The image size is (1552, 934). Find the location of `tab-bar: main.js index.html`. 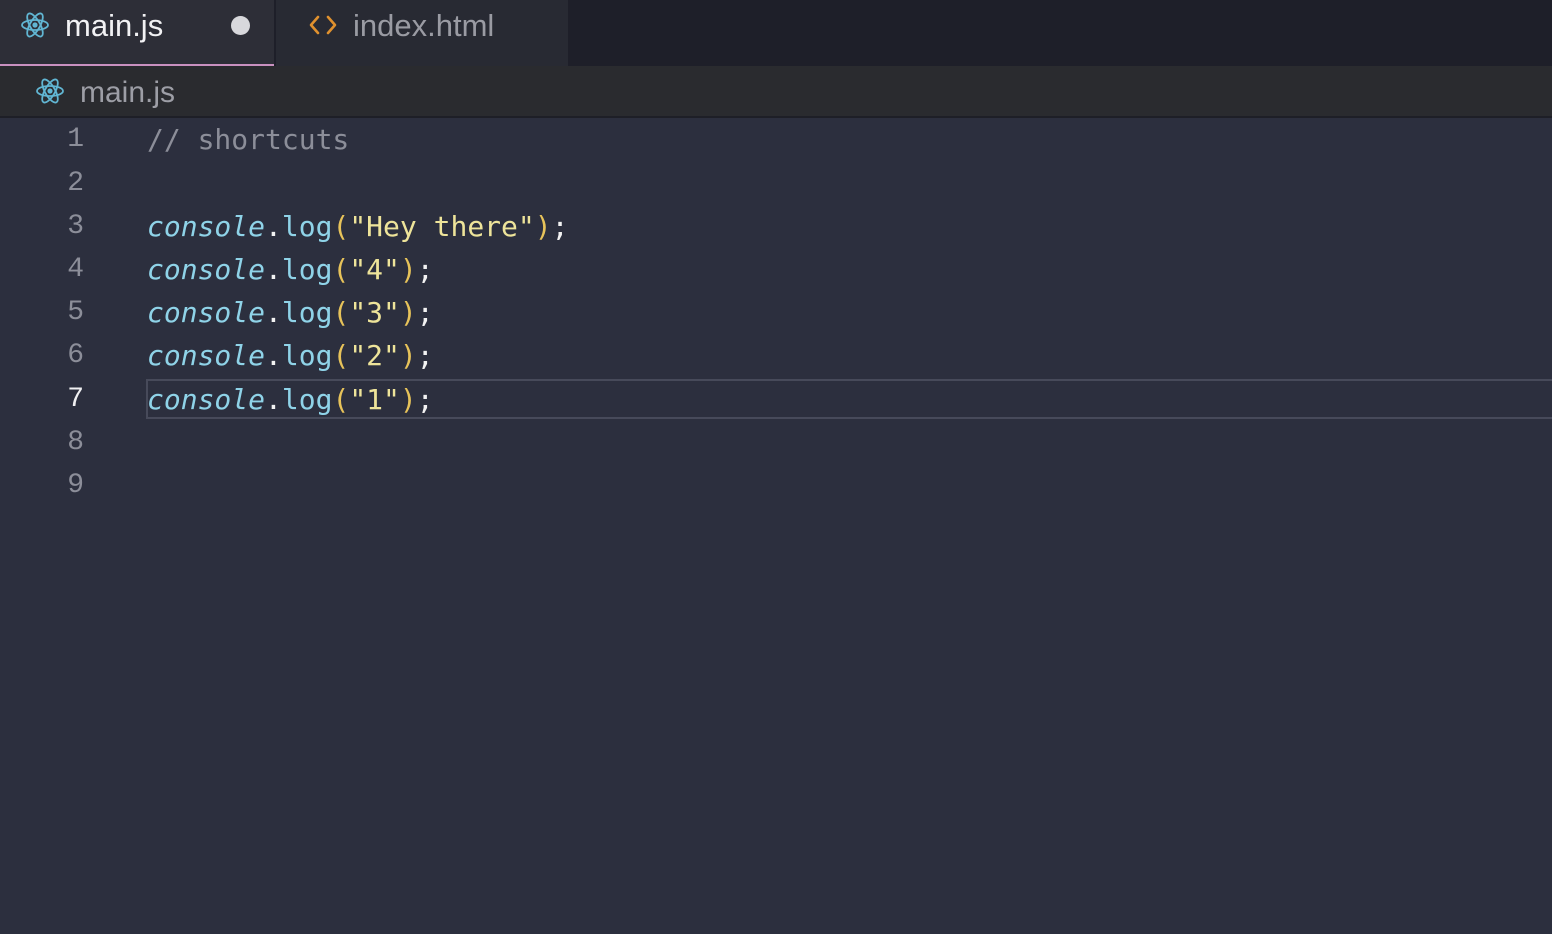

tab-bar: main.js index.html is located at coordinates (776, 33).